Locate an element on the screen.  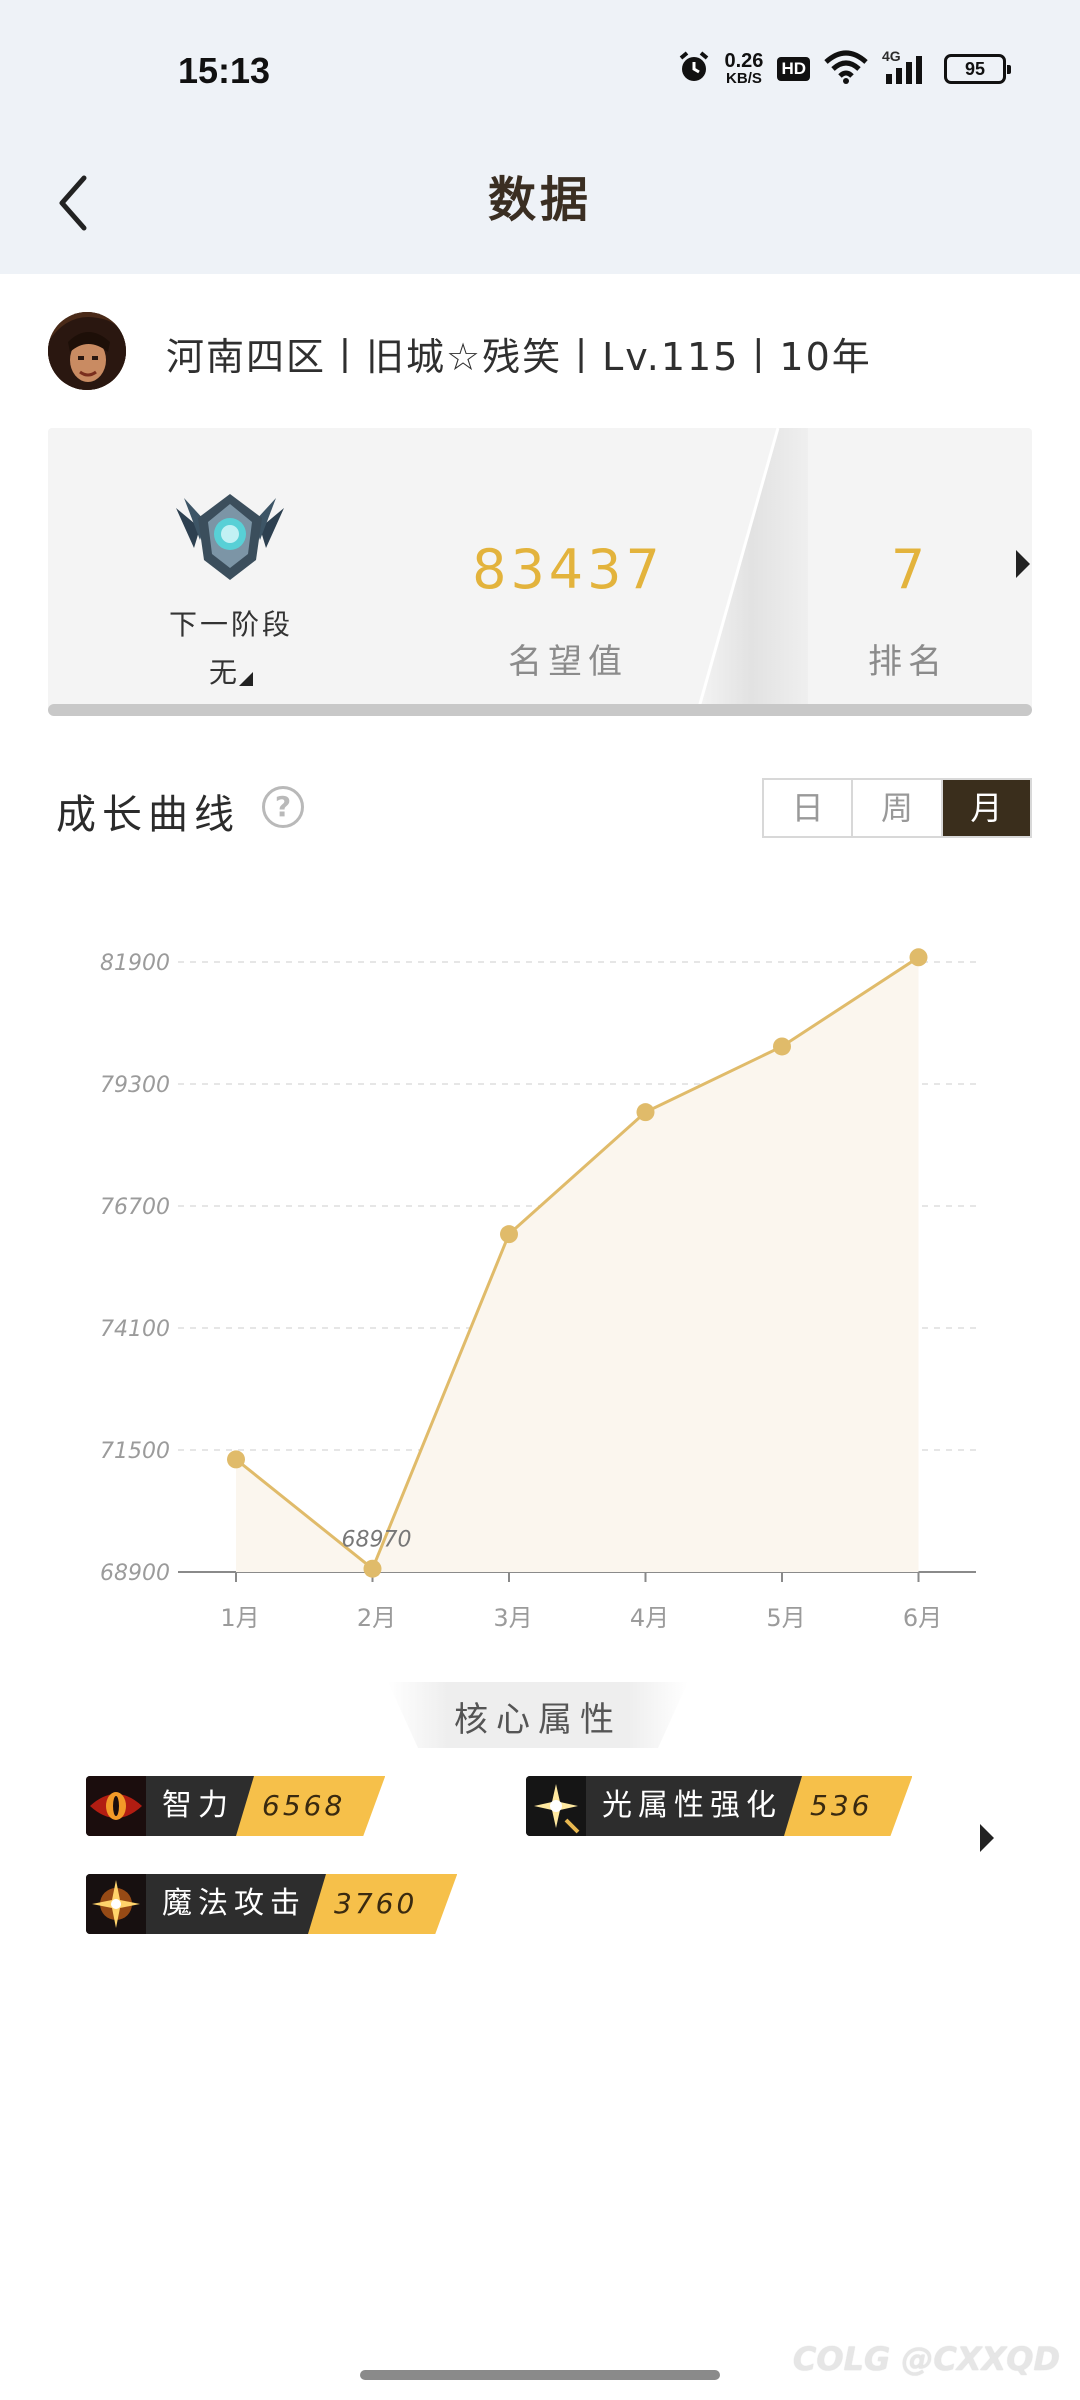
x-tick-label: 1月 is located at coordinates (239, 1618).